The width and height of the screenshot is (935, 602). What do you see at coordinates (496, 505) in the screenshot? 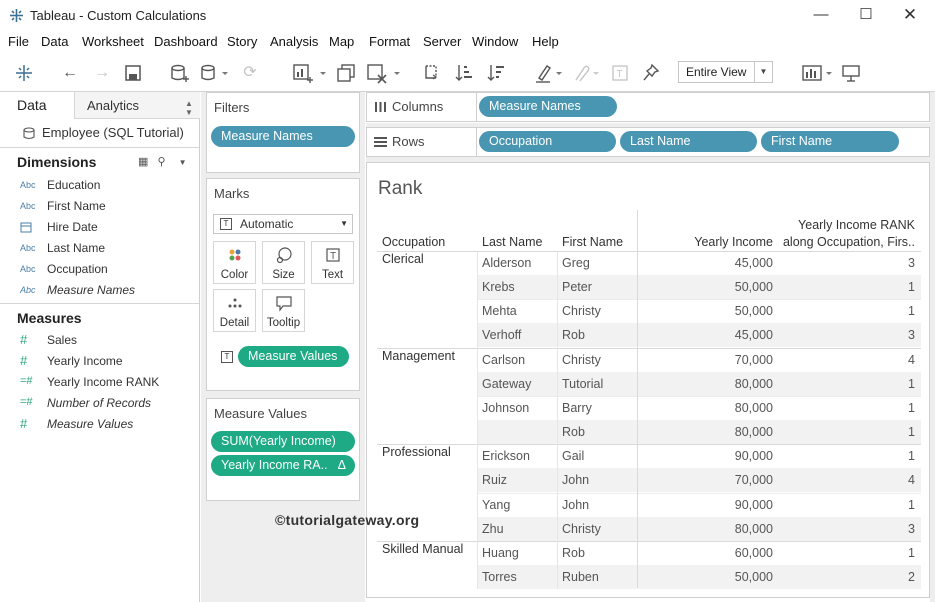
I see `cell-last-name: Yang` at bounding box center [496, 505].